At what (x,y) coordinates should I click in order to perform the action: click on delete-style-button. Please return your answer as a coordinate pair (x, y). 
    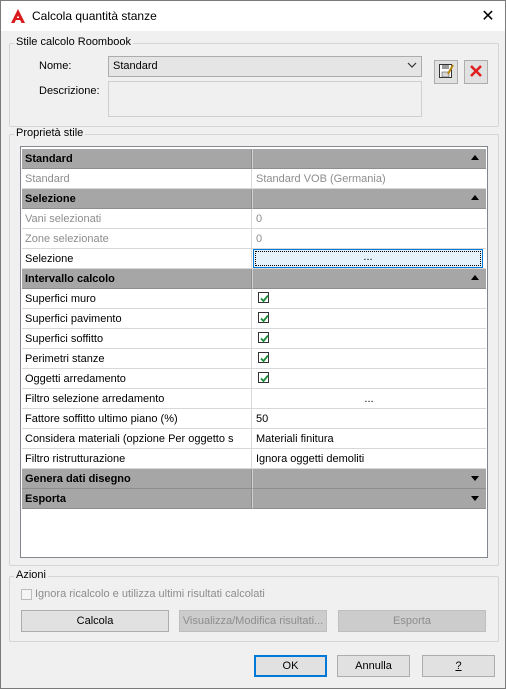
    Looking at the image, I should click on (476, 72).